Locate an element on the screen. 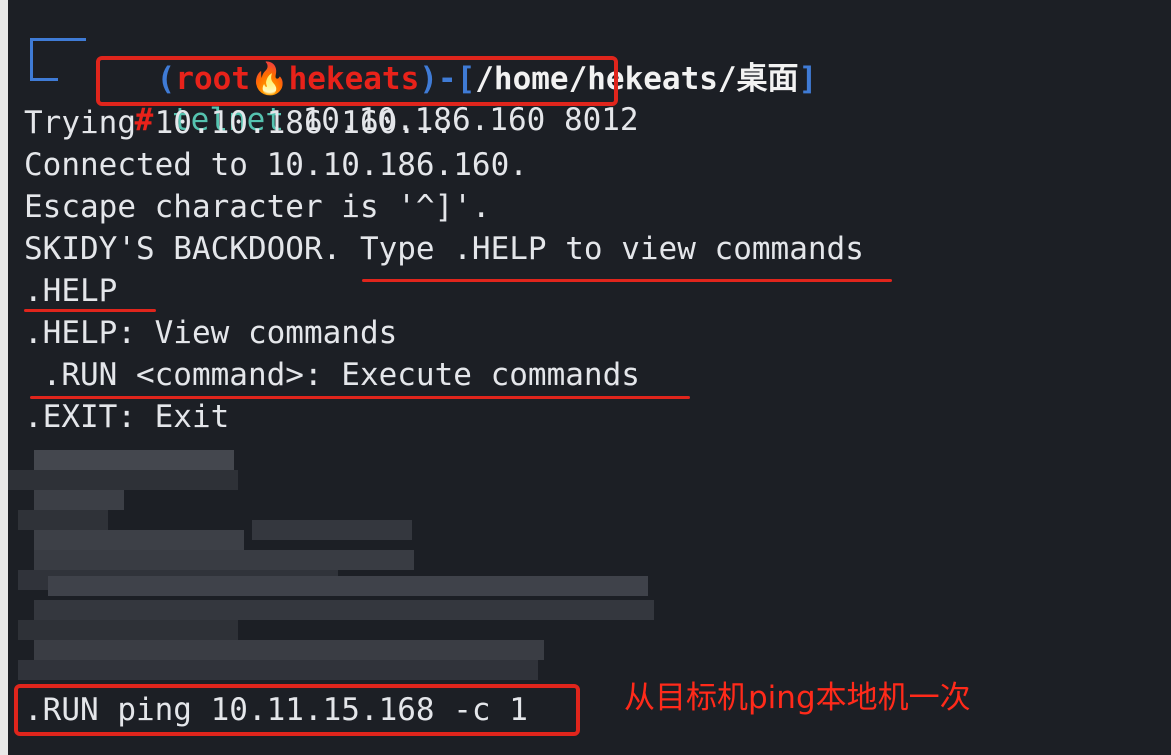 This screenshot has height=755, width=1171. prompt-corner-vertical is located at coordinates (31, 59).